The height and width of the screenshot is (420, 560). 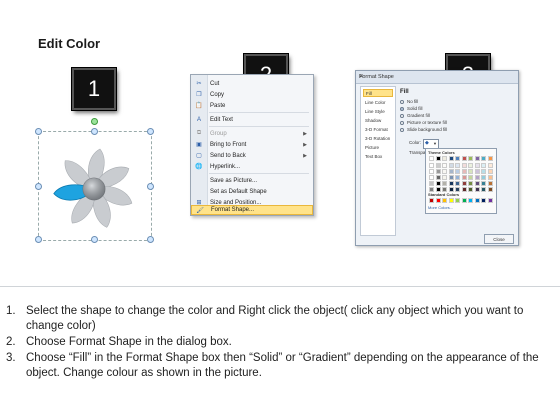 What do you see at coordinates (437, 77) in the screenshot?
I see `close-icon: ✕` at bounding box center [437, 77].